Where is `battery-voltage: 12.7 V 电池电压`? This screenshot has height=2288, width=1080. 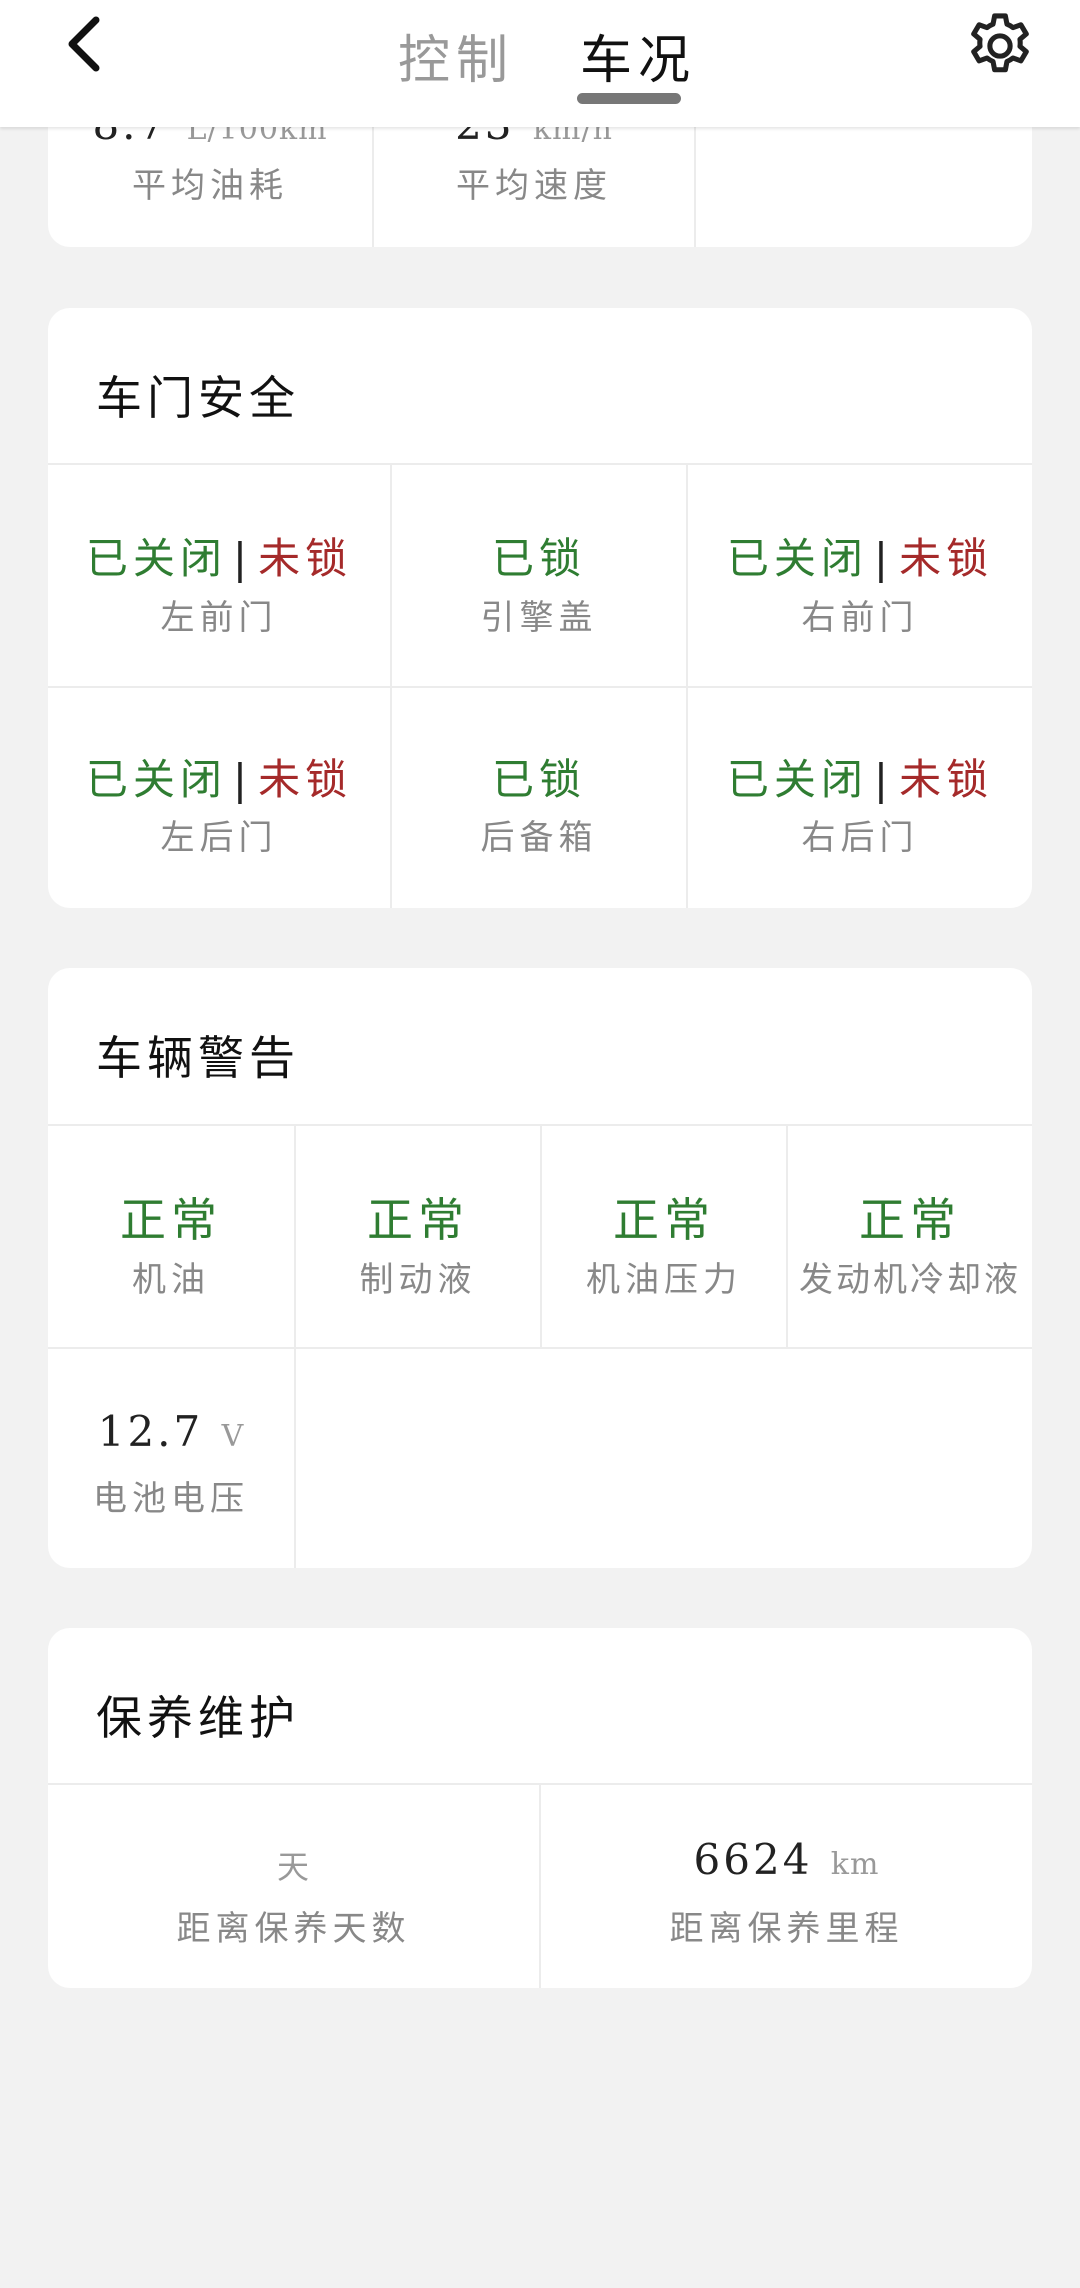
battery-voltage: 12.7 V 电池电压 is located at coordinates (171, 1463).